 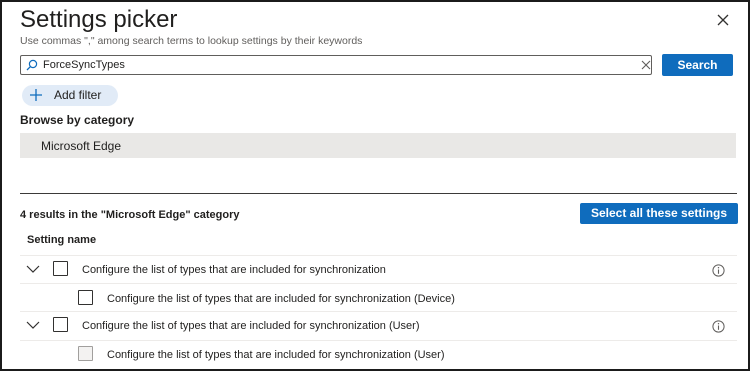 What do you see at coordinates (378, 145) in the screenshot?
I see `category-item-microsoft-edge: Microsoft Edge` at bounding box center [378, 145].